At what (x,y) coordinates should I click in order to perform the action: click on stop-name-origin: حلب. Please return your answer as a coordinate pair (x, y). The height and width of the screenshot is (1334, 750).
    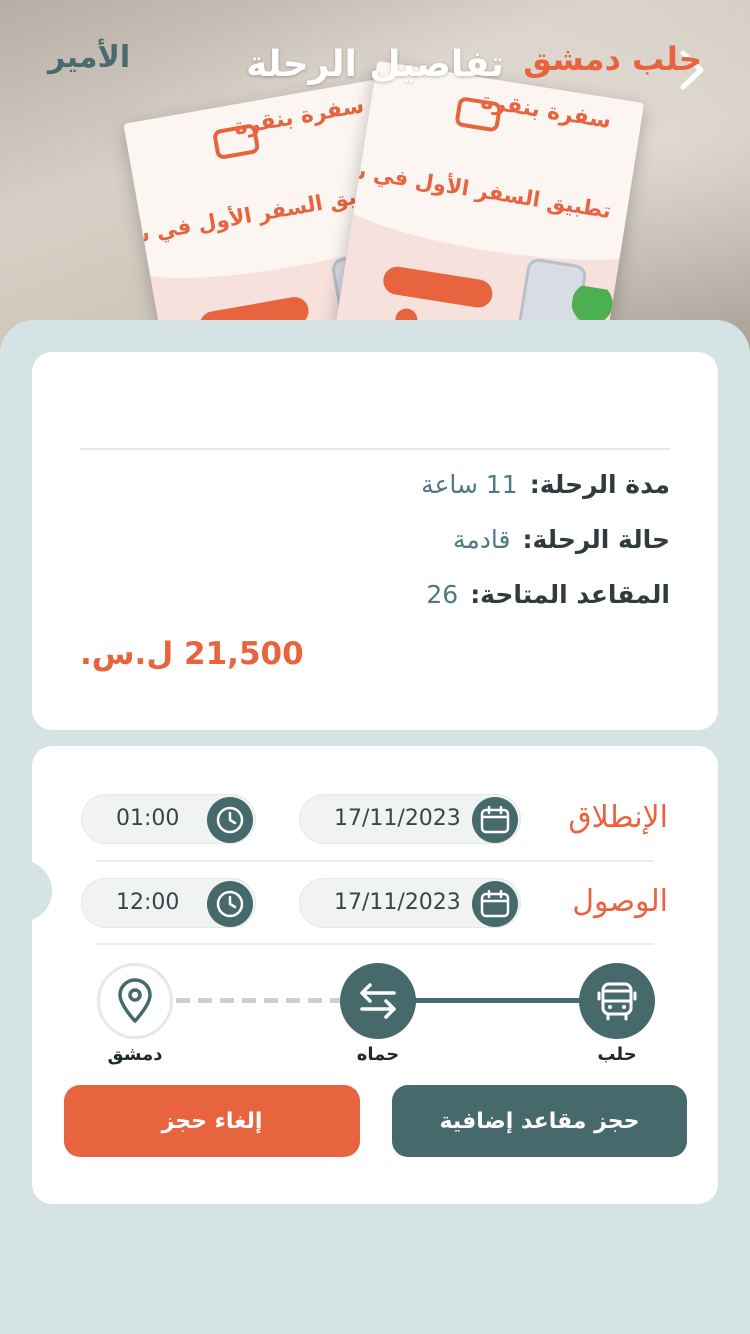
    Looking at the image, I should click on (617, 1054).